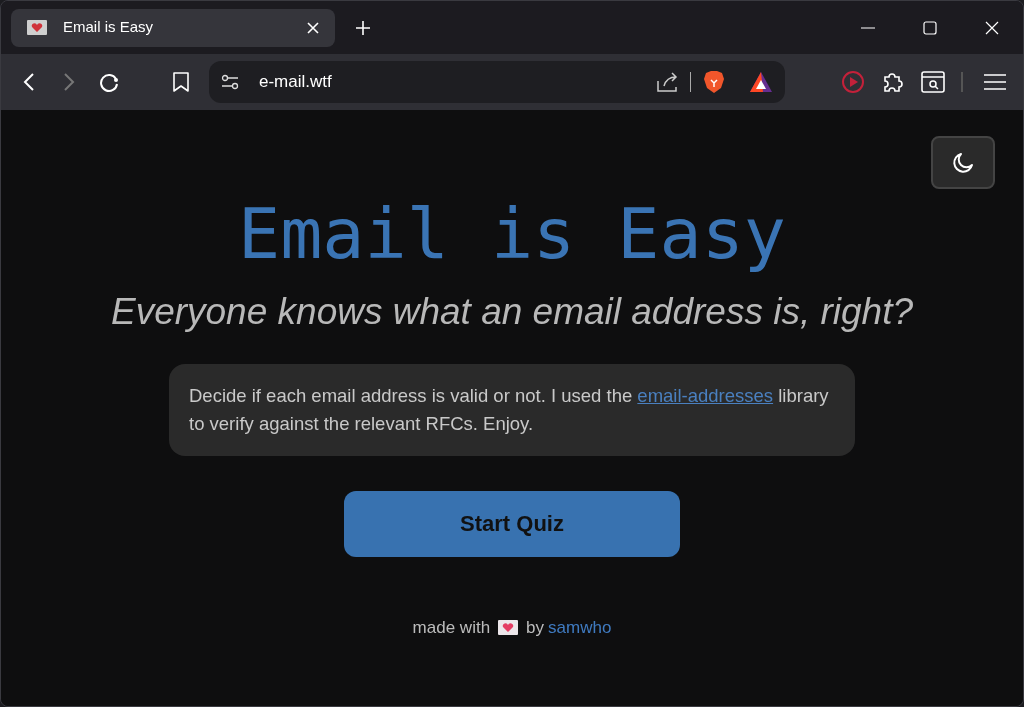  Describe the element at coordinates (667, 82) in the screenshot. I see `share-icon` at that location.